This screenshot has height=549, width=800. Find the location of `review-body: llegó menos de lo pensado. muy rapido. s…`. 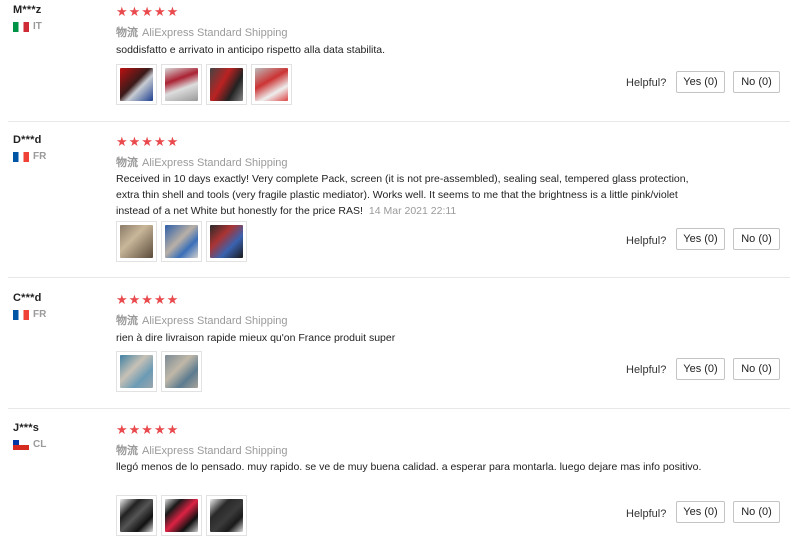

review-body: llegó menos de lo pensado. muy rapido. s… is located at coordinates (409, 467).